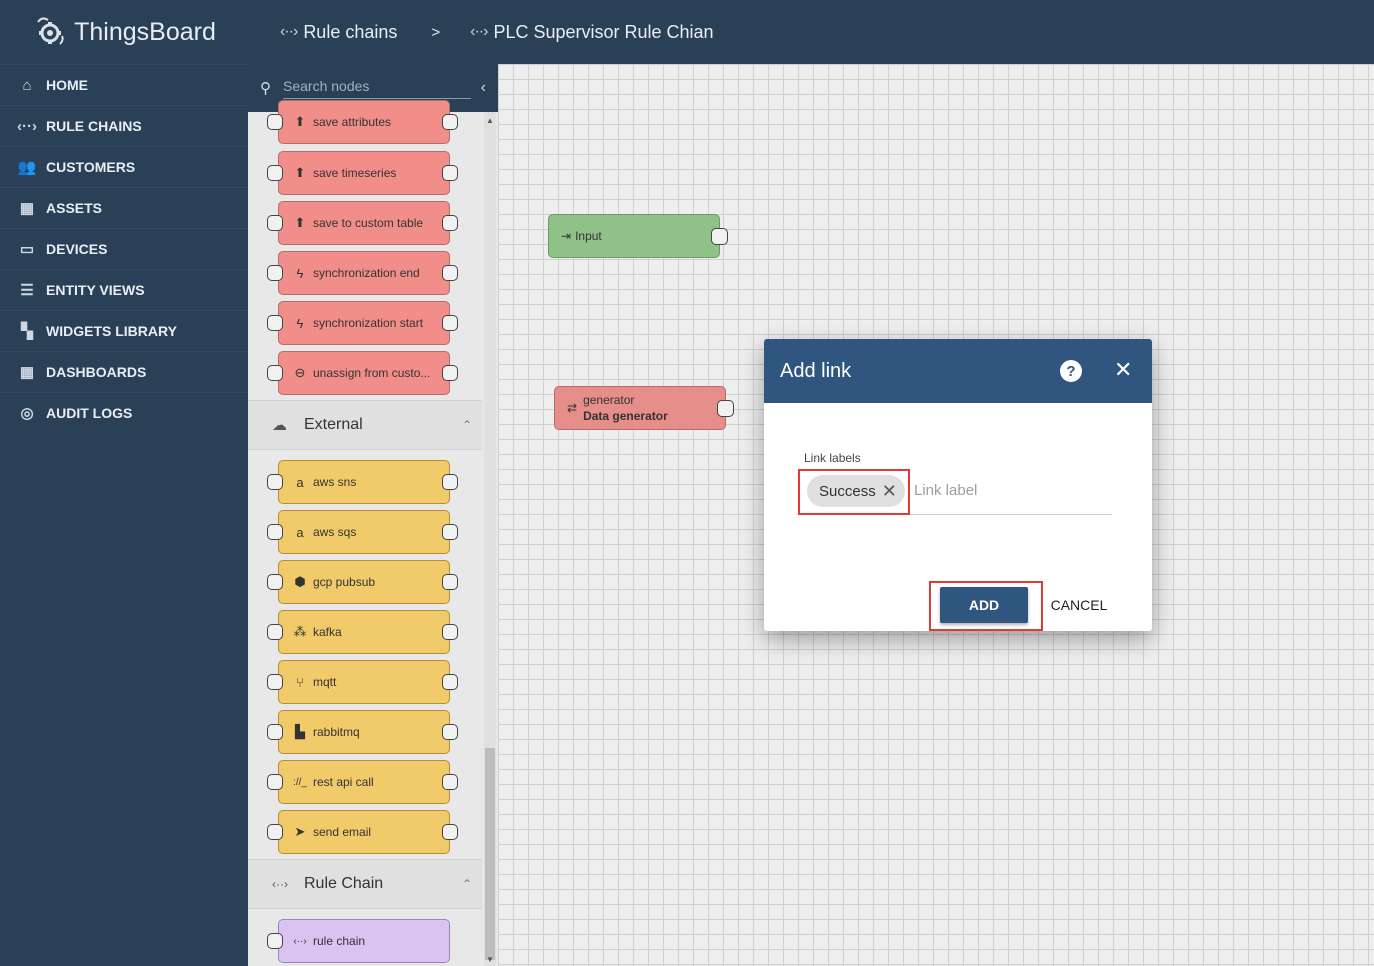  What do you see at coordinates (816, 370) in the screenshot?
I see `dialog-title: Add link` at bounding box center [816, 370].